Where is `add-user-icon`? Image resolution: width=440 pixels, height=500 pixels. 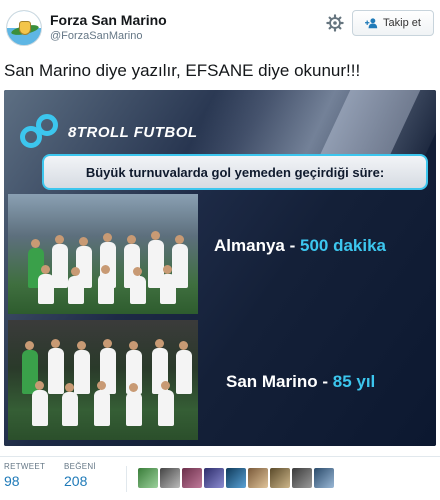 add-user-icon is located at coordinates (371, 23).